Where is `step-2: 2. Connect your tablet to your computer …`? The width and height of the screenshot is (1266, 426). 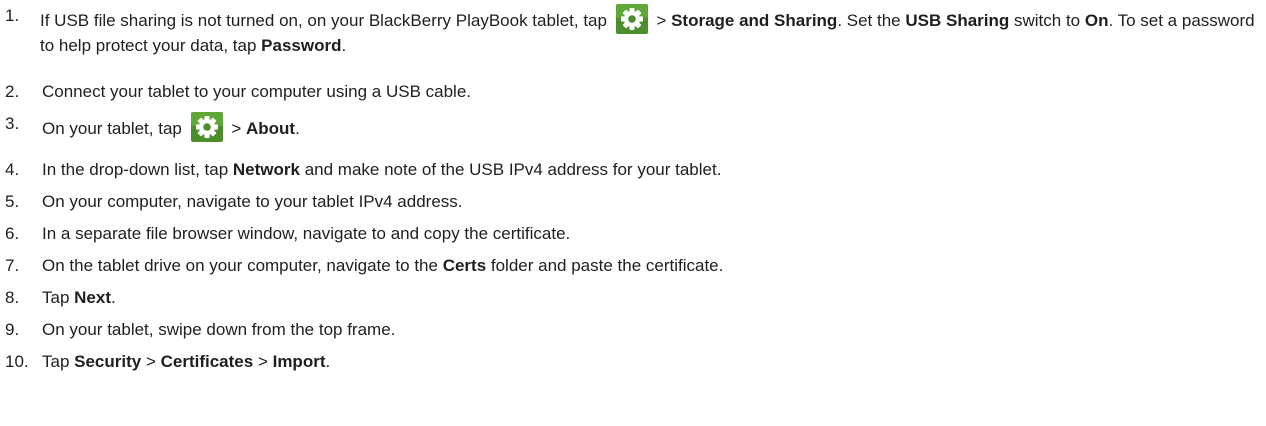
step-2: 2. Connect your tablet to your computer … is located at coordinates (631, 92).